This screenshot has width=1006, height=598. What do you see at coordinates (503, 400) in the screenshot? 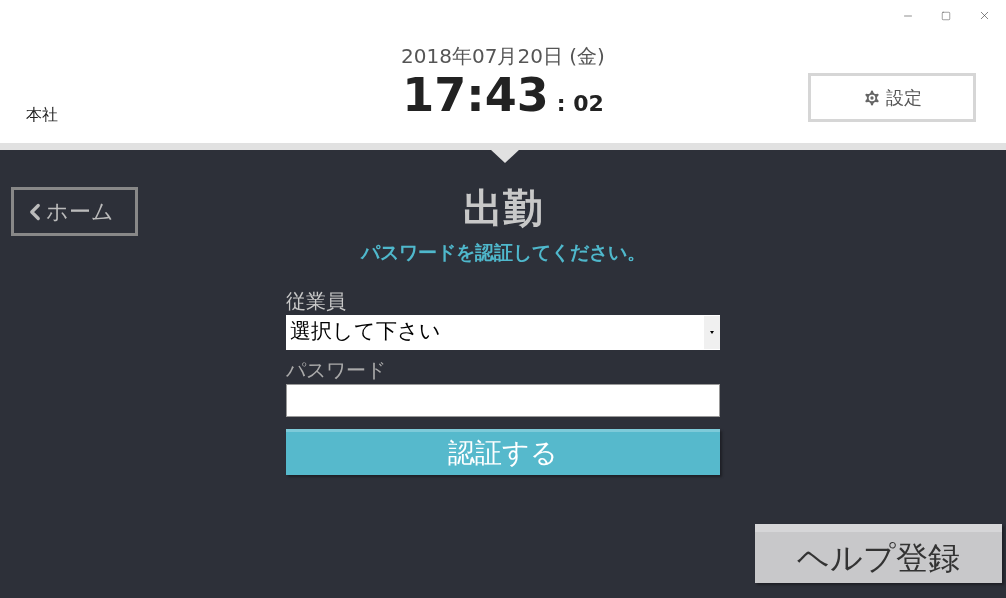
I see `password-field` at bounding box center [503, 400].